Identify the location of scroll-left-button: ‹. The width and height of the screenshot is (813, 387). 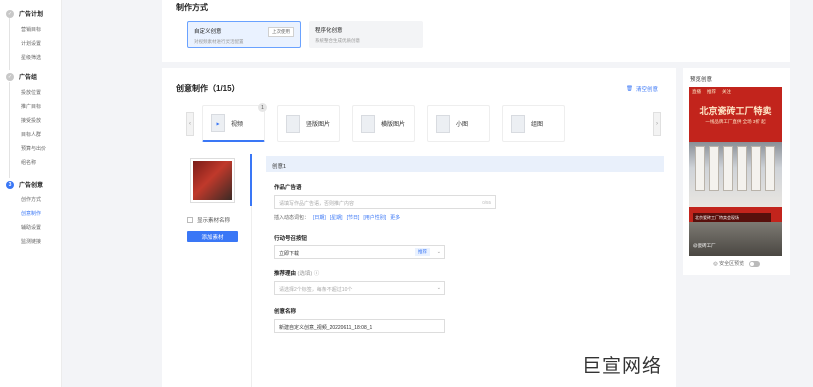
(190, 124).